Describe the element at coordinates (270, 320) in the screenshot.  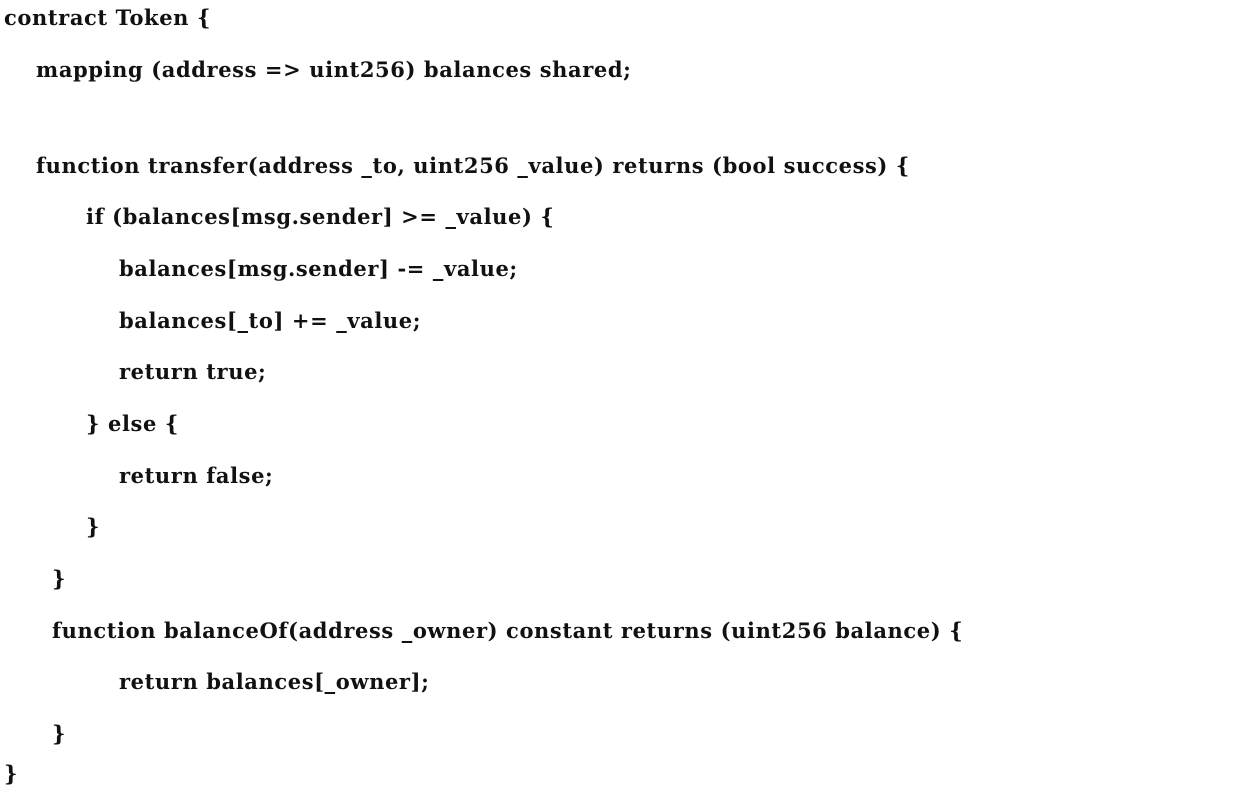
I see `code-line-credit: balances[_to] += _value;` at that location.